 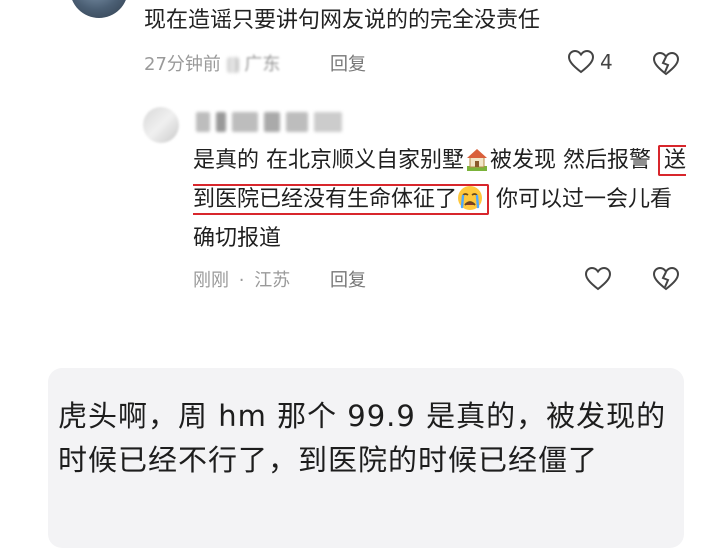 I want to click on comment-text: 现在造谣只要讲句网友说的的完全没责任, so click(x=342, y=20).